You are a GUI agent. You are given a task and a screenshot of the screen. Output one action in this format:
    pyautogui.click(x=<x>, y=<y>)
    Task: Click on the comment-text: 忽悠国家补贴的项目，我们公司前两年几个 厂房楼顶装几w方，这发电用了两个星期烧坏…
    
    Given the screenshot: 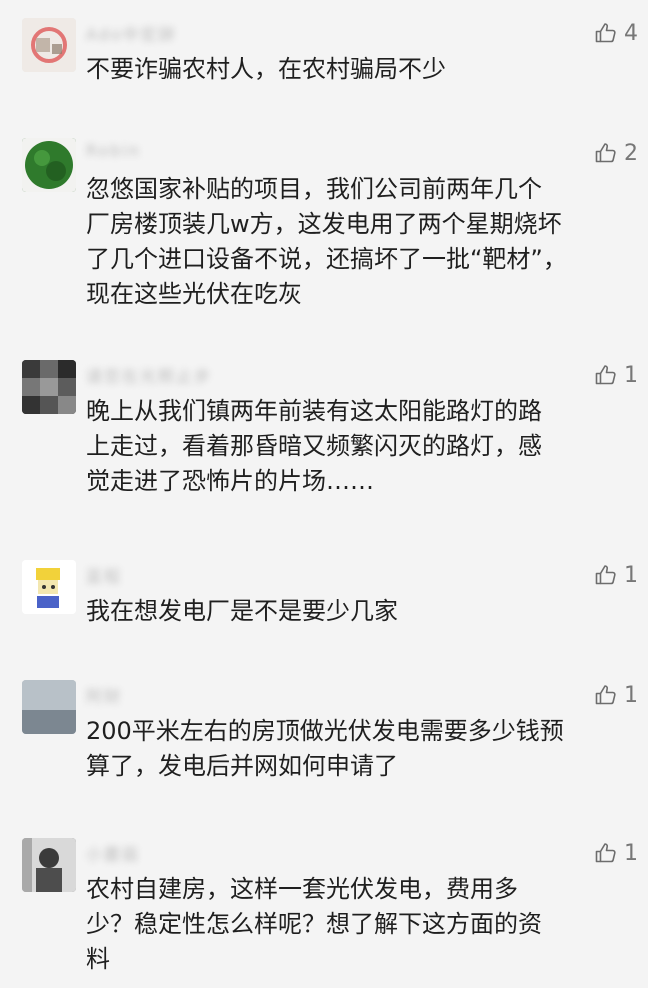 What is the action you would take?
    pyautogui.click(x=326, y=241)
    